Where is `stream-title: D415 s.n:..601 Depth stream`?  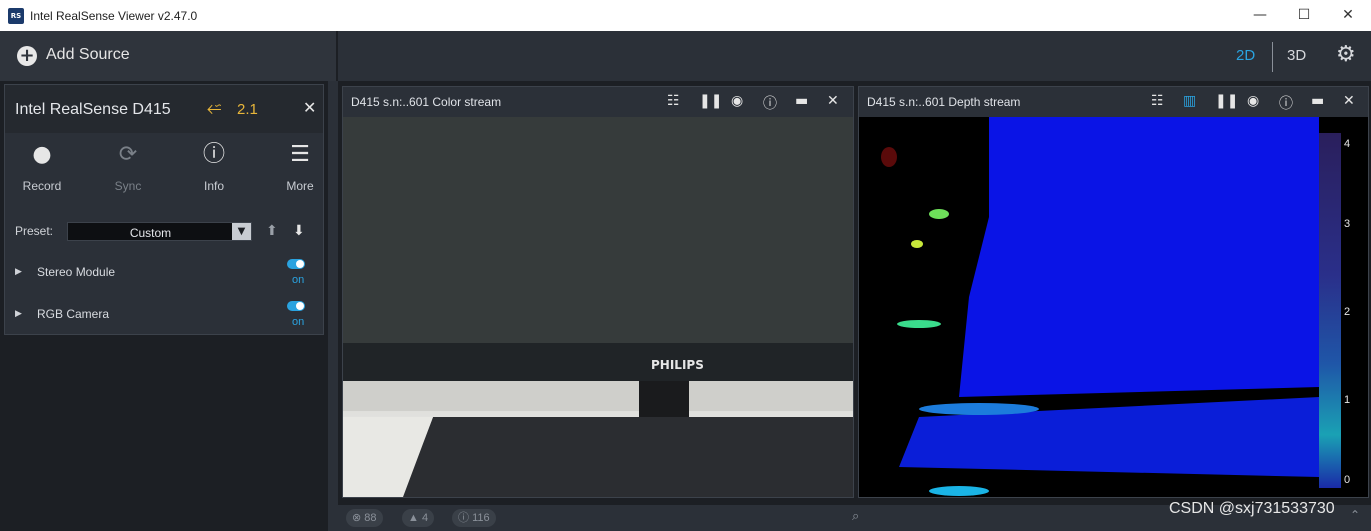 stream-title: D415 s.n:..601 Depth stream is located at coordinates (944, 102).